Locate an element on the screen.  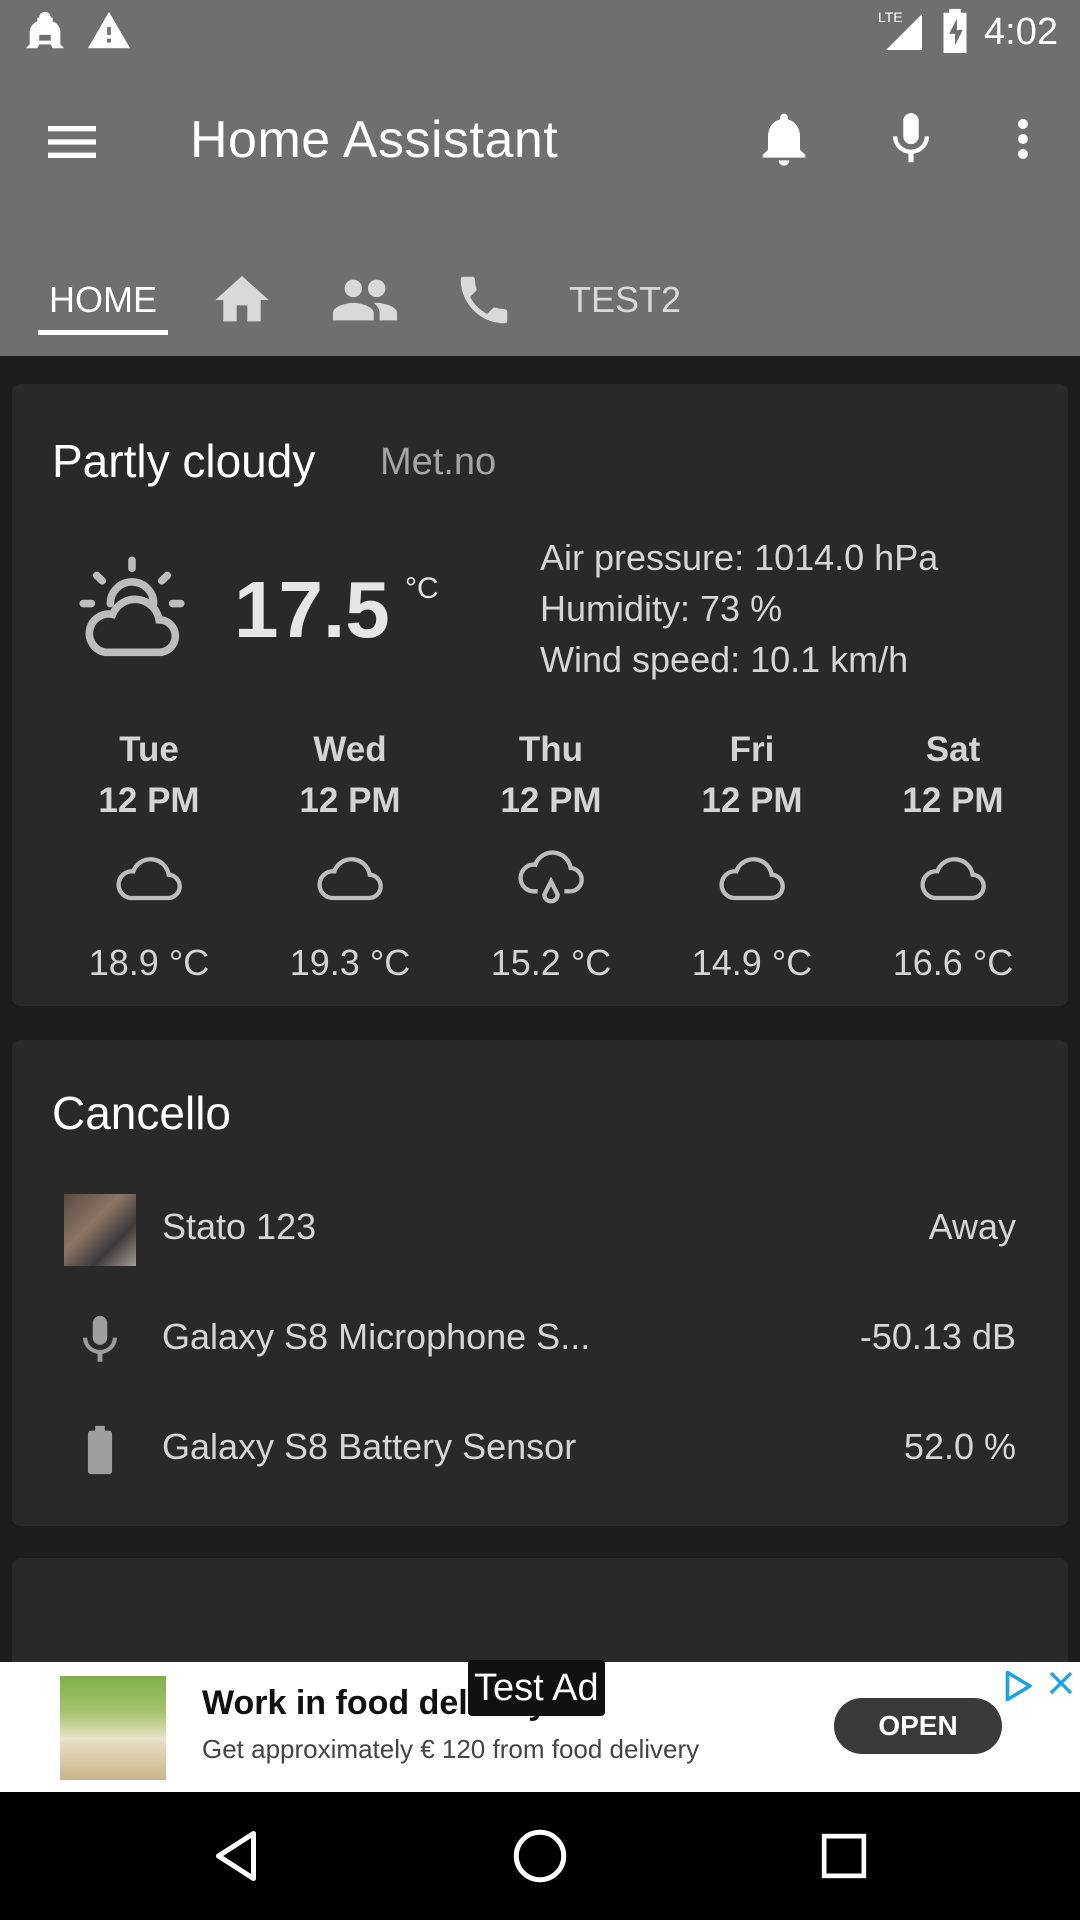
entity-row-battery: Galaxy S8 Battery Sensor 52.0 % is located at coordinates (540, 1447).